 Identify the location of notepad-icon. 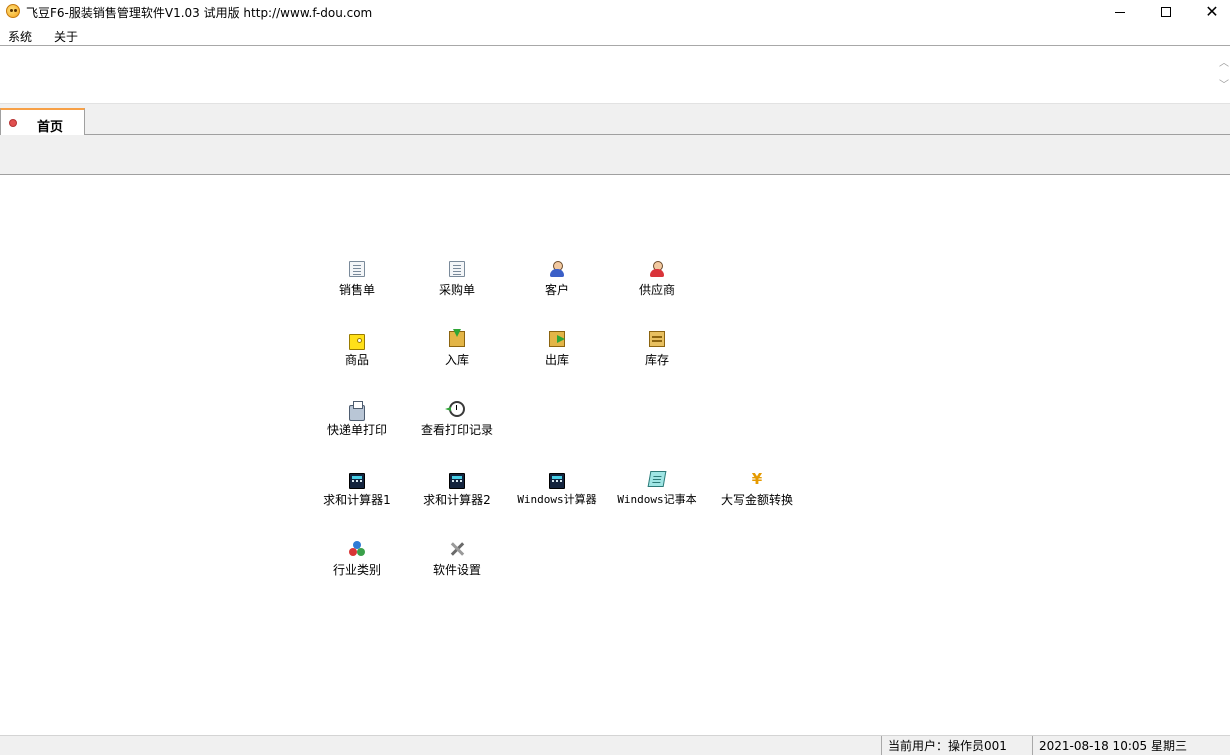
(657, 479).